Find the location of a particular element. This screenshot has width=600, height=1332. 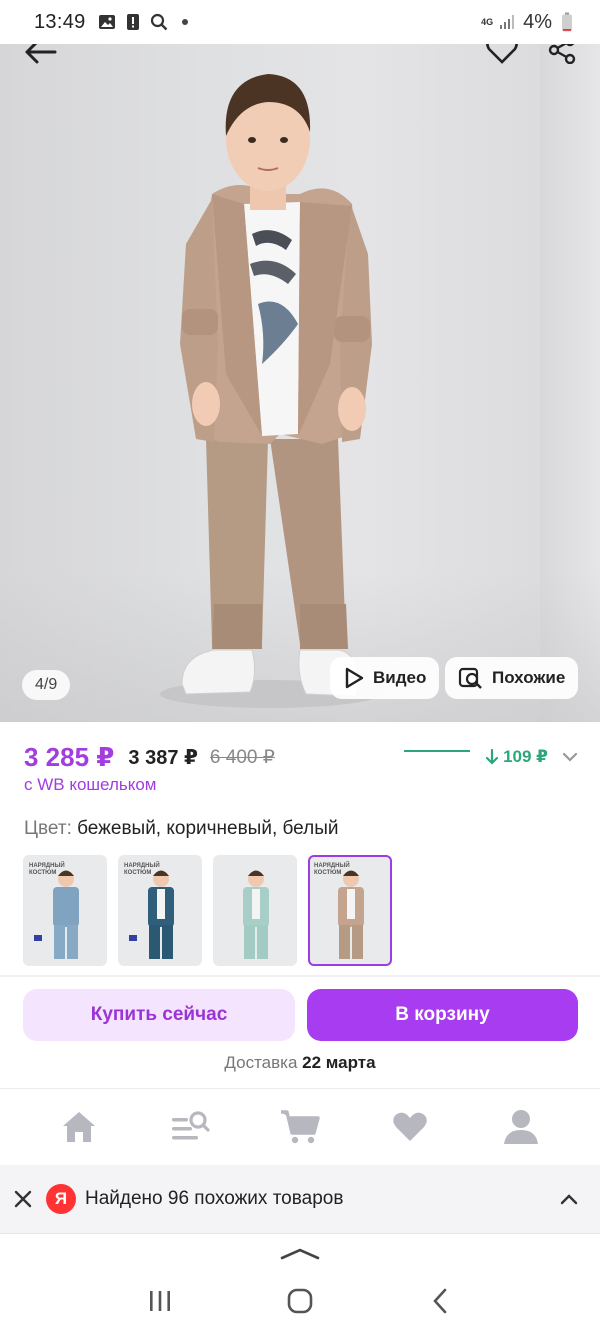

arrow-down-icon is located at coordinates (492, 757).